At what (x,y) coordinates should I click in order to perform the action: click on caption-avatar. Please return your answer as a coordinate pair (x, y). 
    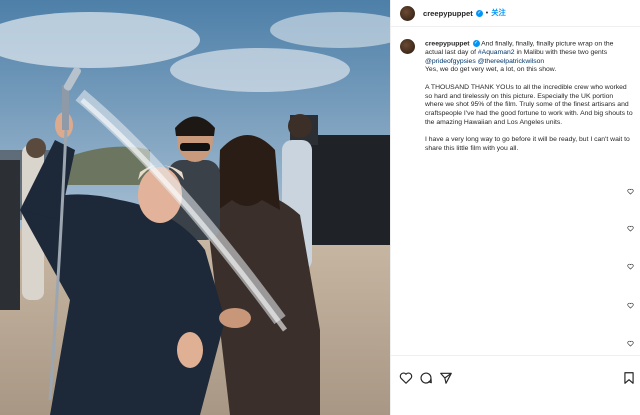
    Looking at the image, I should click on (407, 46).